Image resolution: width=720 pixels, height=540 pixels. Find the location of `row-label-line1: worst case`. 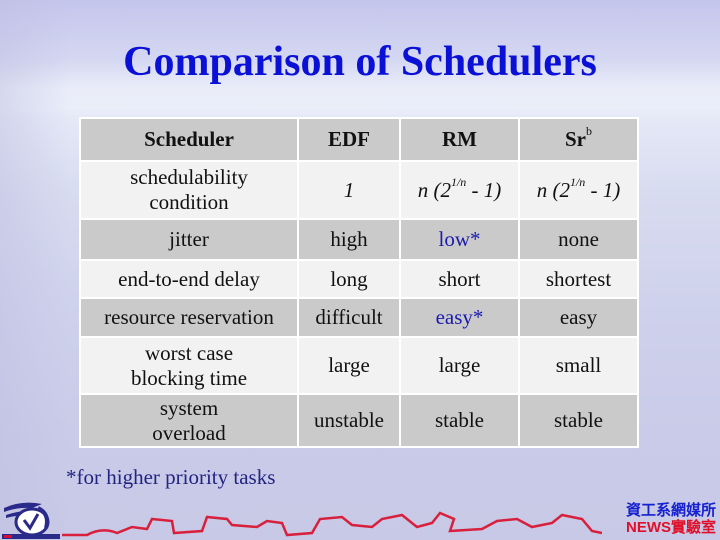

row-label-line1: worst case is located at coordinates (189, 352).